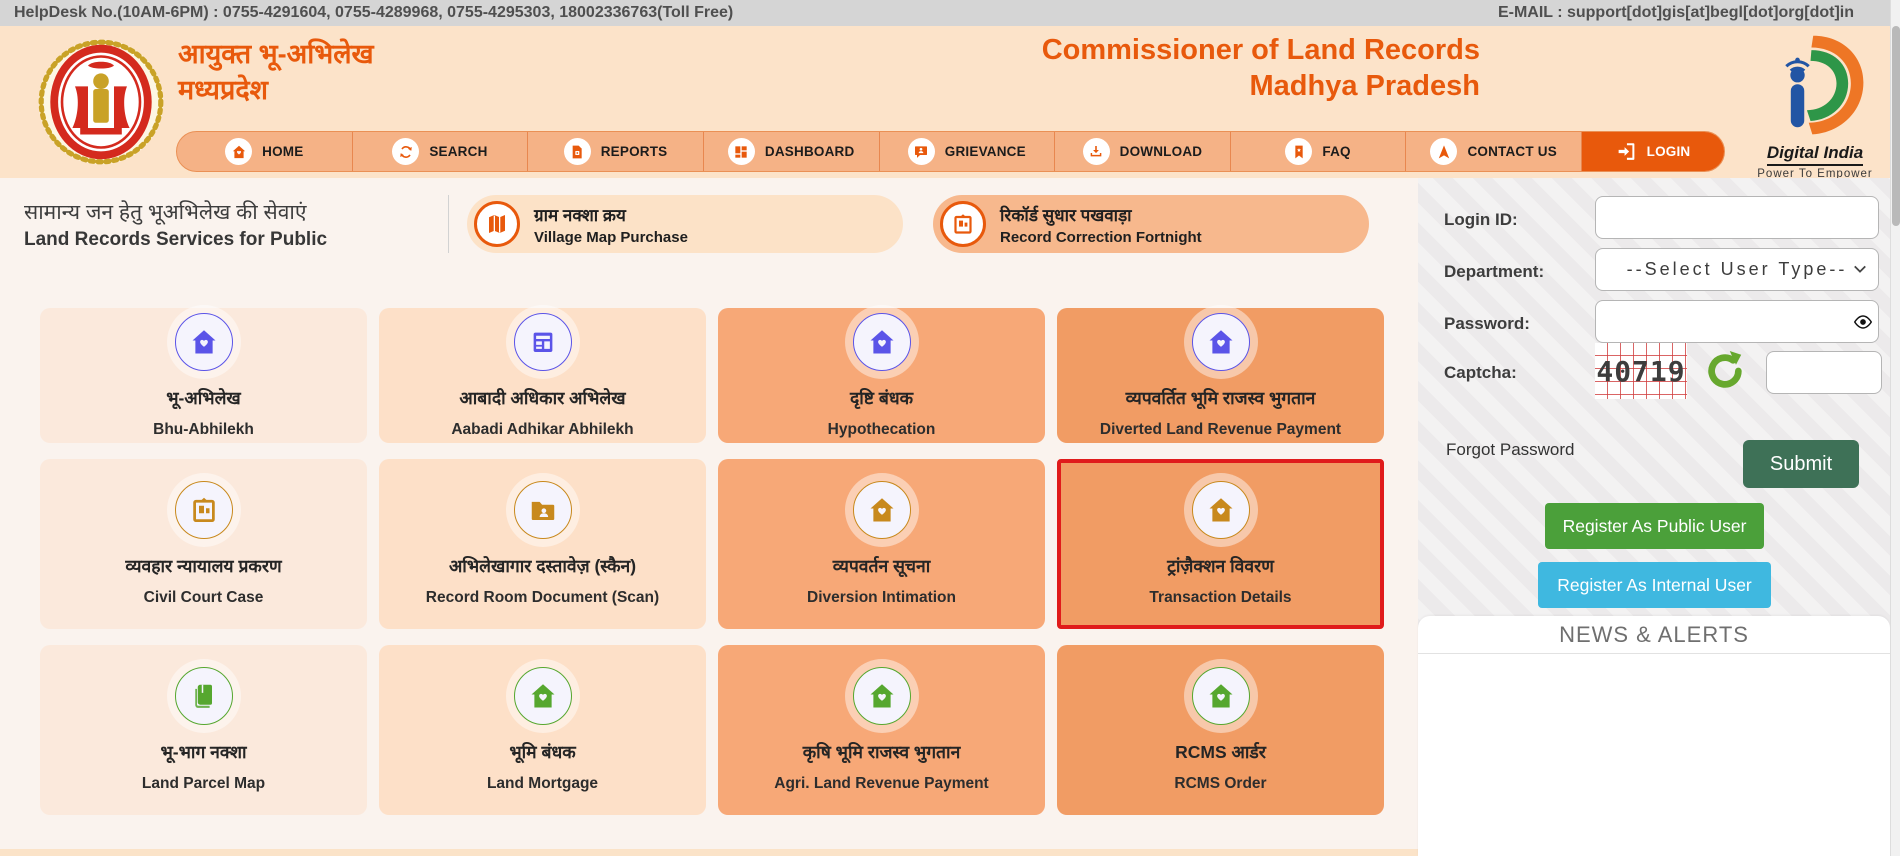 This screenshot has height=856, width=1900. What do you see at coordinates (1096, 151) in the screenshot?
I see `download-icon` at bounding box center [1096, 151].